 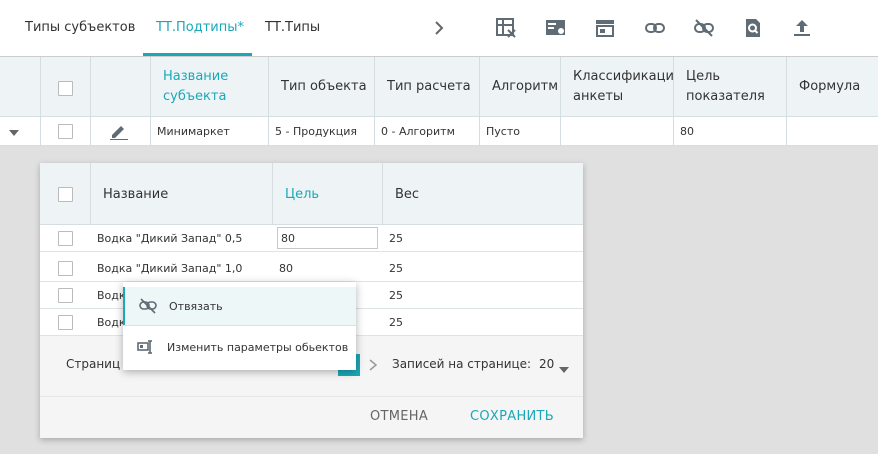 I want to click on cell-calc-type: 0 - Алгоритм, so click(x=418, y=131).